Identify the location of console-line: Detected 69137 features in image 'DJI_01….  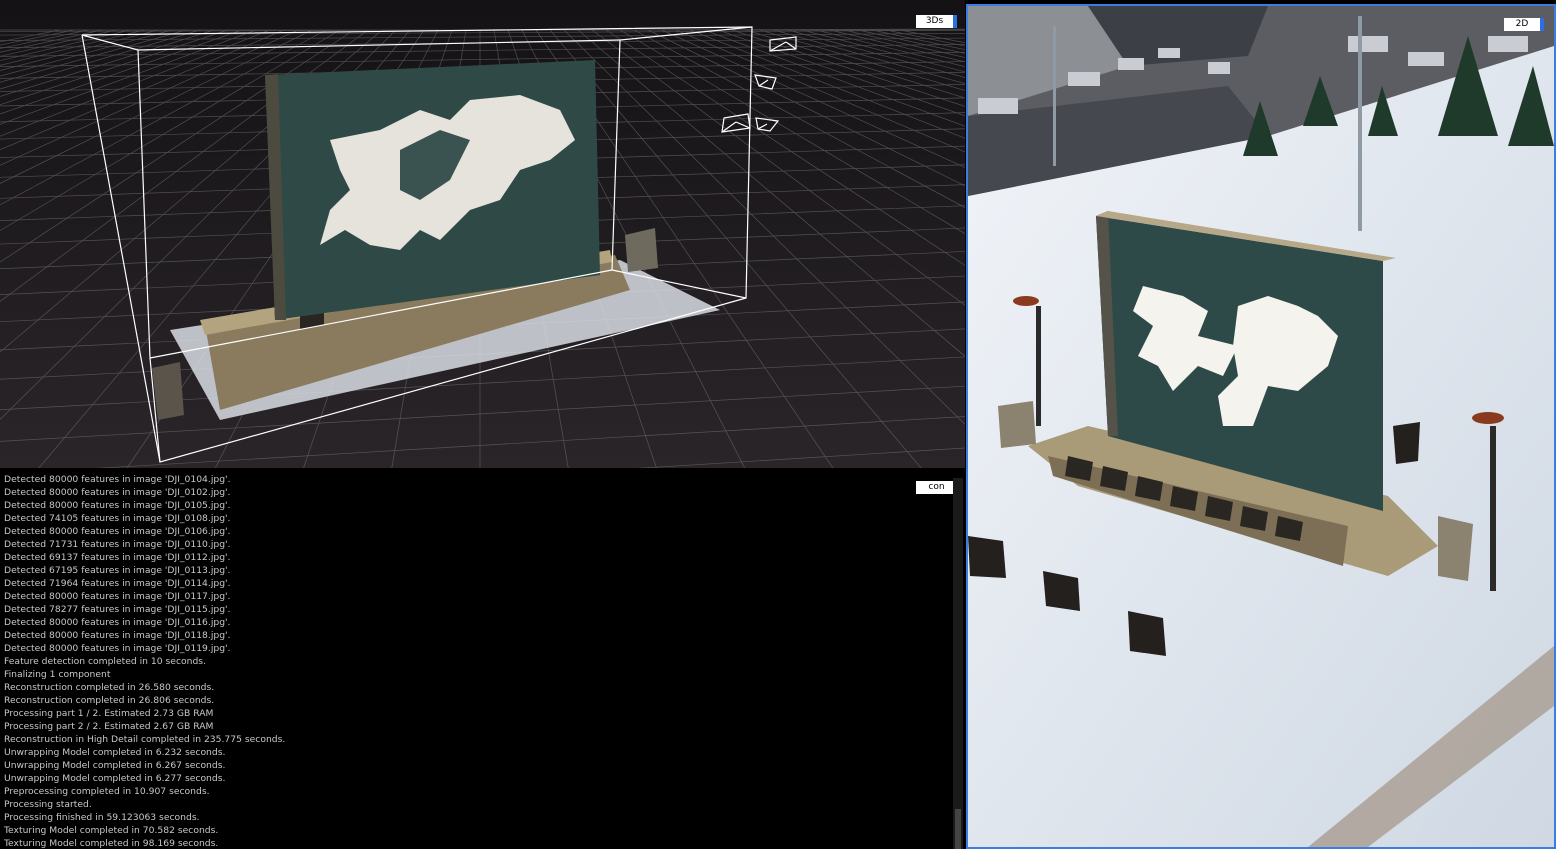
(117, 557).